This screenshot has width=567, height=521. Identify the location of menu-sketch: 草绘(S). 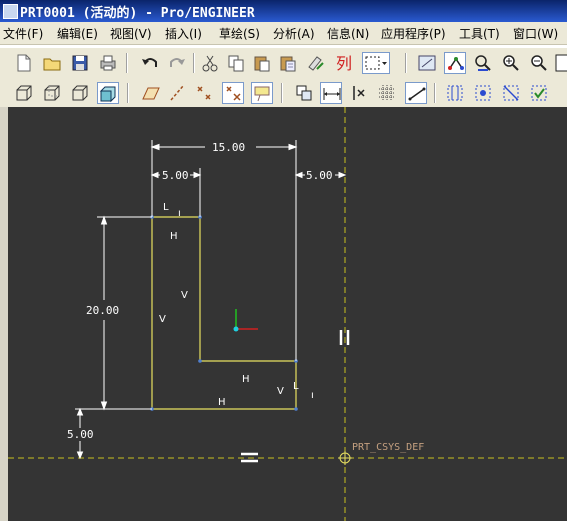
(239, 33).